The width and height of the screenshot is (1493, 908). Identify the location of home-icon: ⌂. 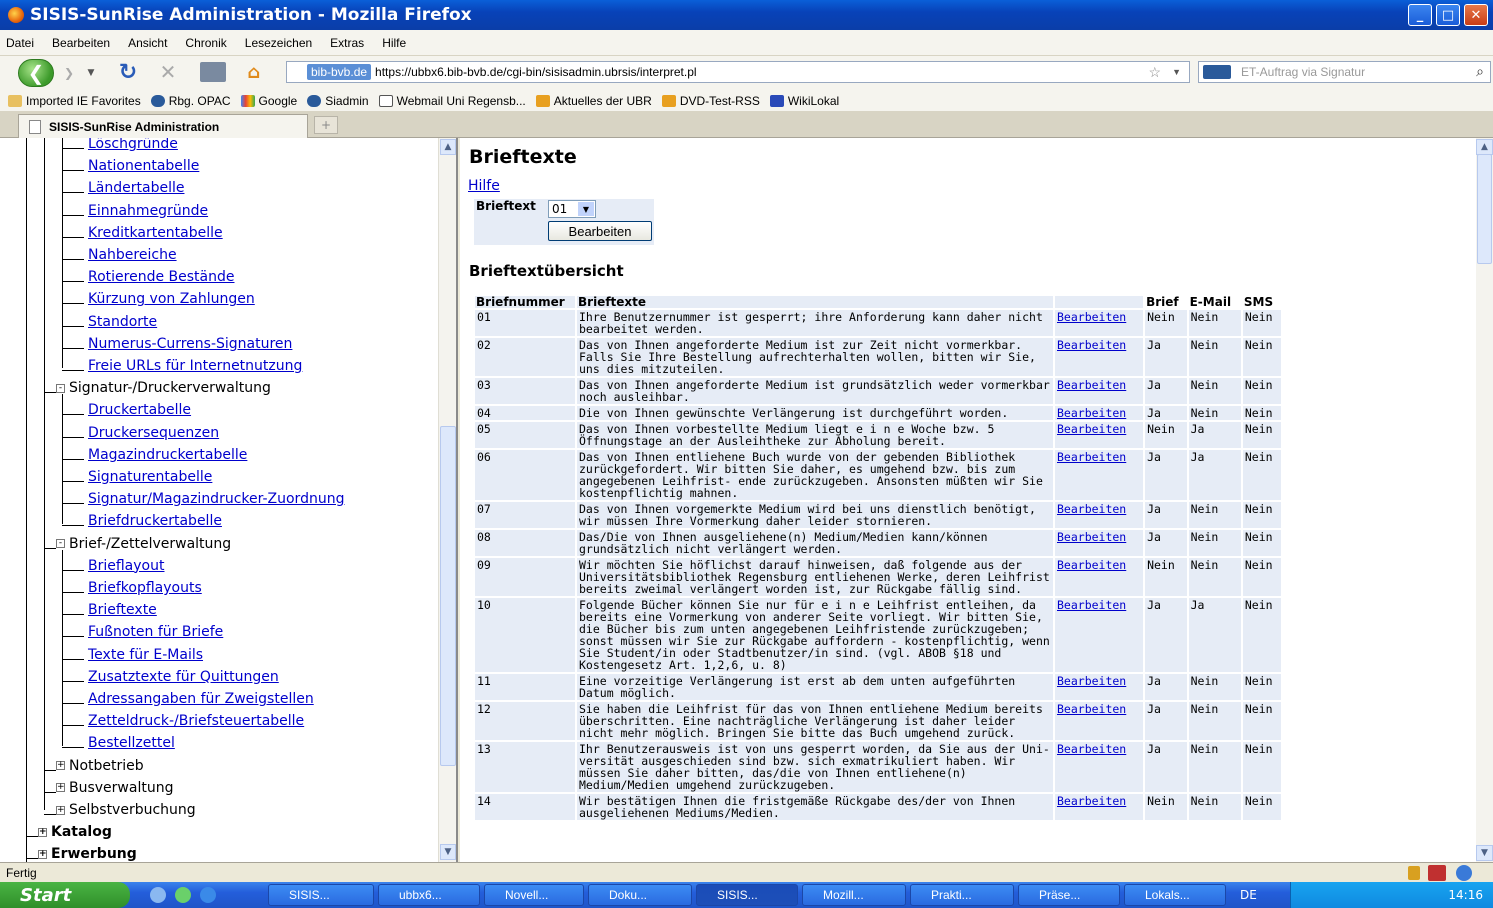
(254, 72).